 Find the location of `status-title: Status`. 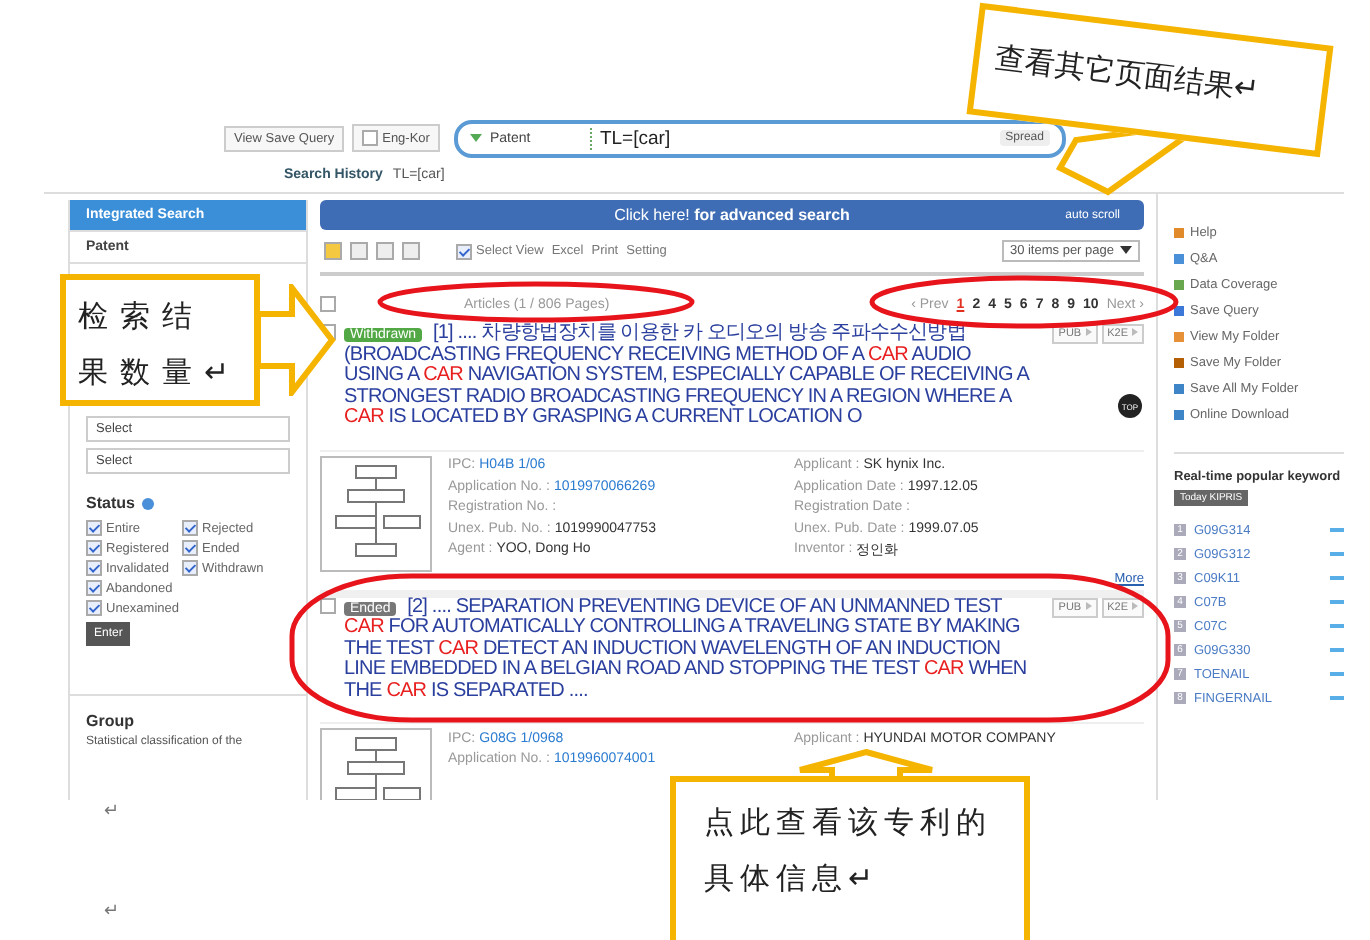

status-title: Status is located at coordinates (110, 503).